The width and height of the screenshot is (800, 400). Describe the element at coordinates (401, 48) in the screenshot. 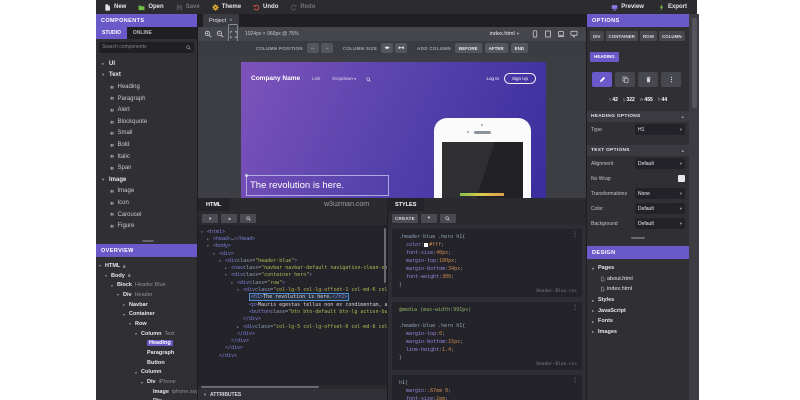

I see `column-shrink-button: ▸◂` at that location.